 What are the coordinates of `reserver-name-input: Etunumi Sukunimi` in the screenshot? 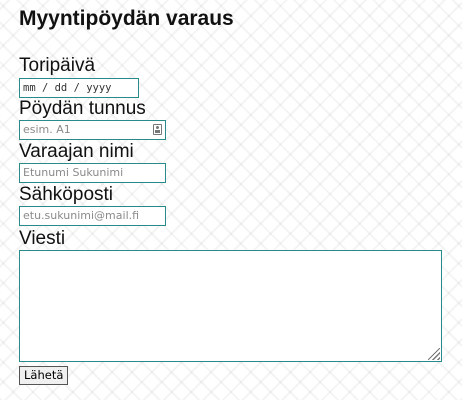 It's located at (92, 173).